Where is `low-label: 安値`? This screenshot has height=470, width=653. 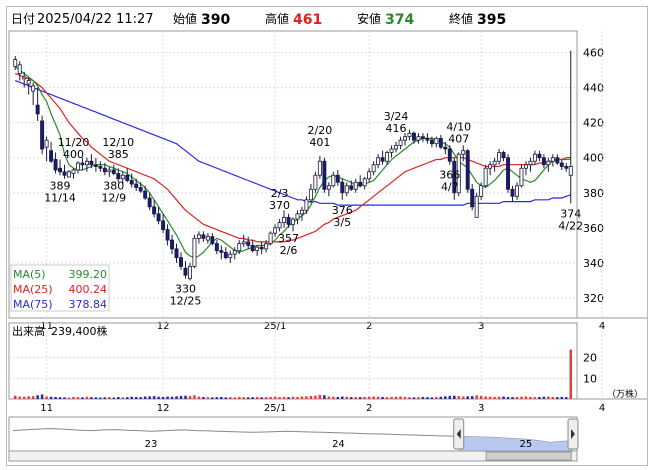
low-label: 安値 is located at coordinates (369, 18).